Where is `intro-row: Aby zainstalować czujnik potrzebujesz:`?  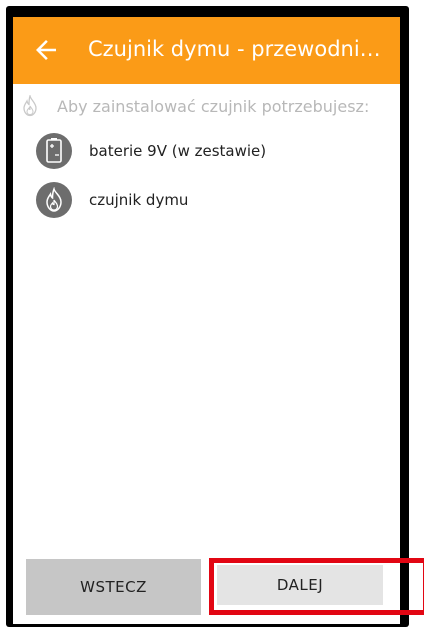 intro-row: Aby zainstalować czujnik potrzebujesz: is located at coordinates (210, 106).